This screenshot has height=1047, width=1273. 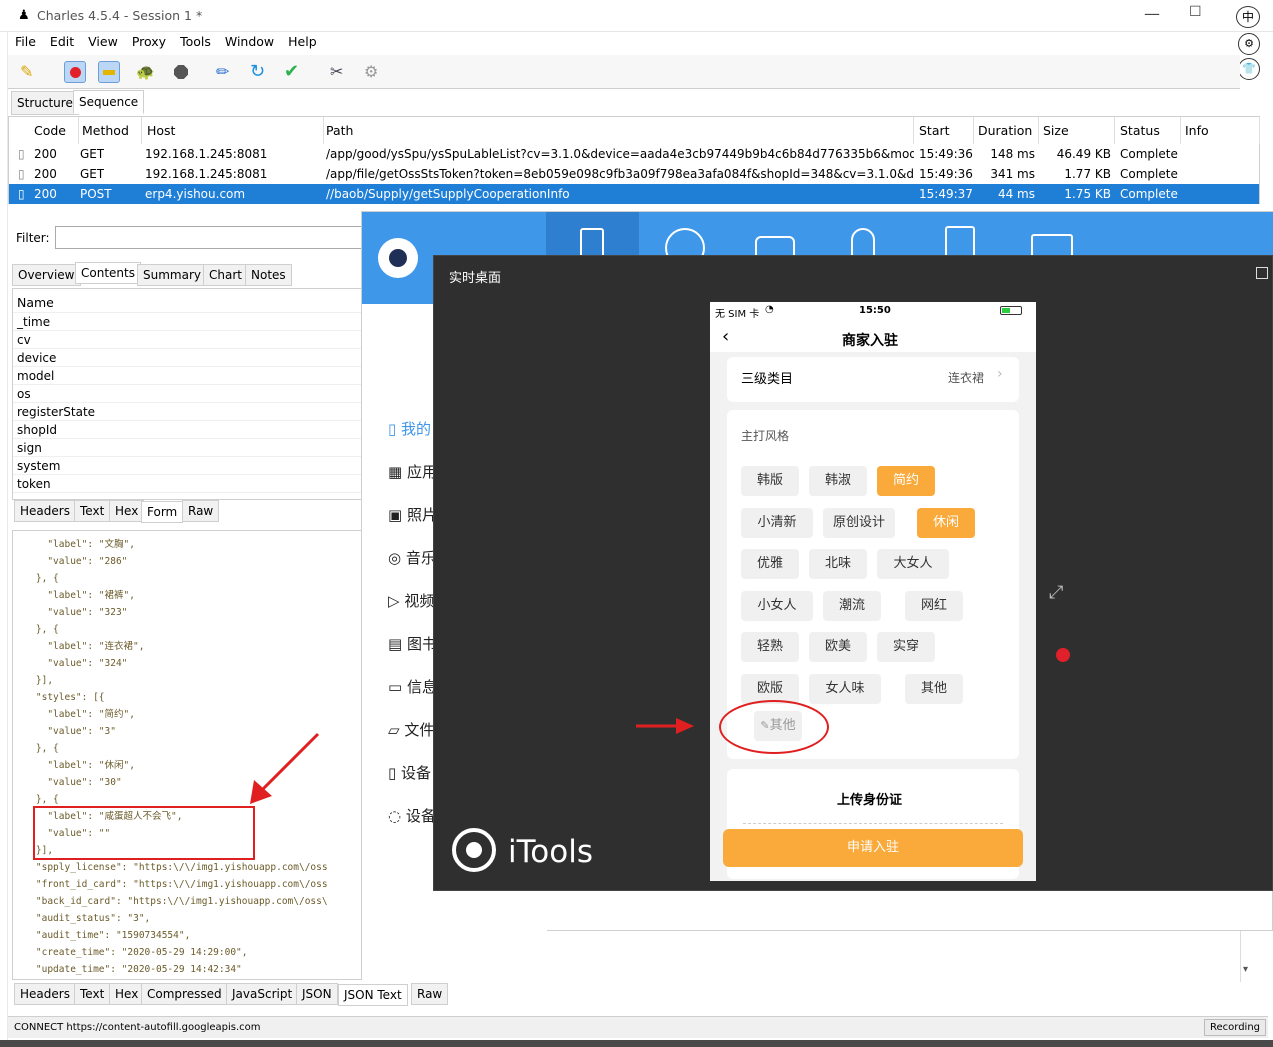 I want to click on tab-req-text: Text, so click(x=92, y=511).